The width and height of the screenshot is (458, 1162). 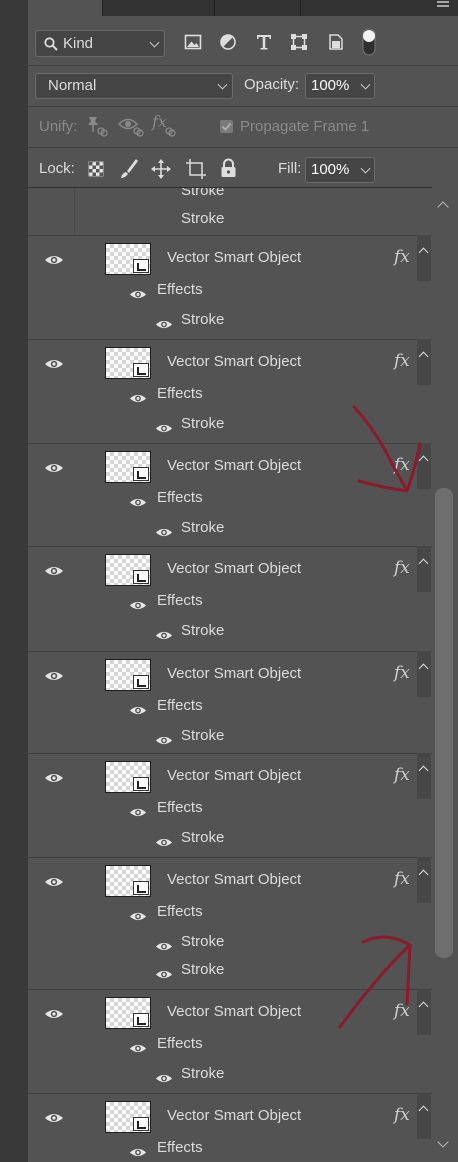 What do you see at coordinates (131, 126) in the screenshot?
I see `unify-visibility-icon` at bounding box center [131, 126].